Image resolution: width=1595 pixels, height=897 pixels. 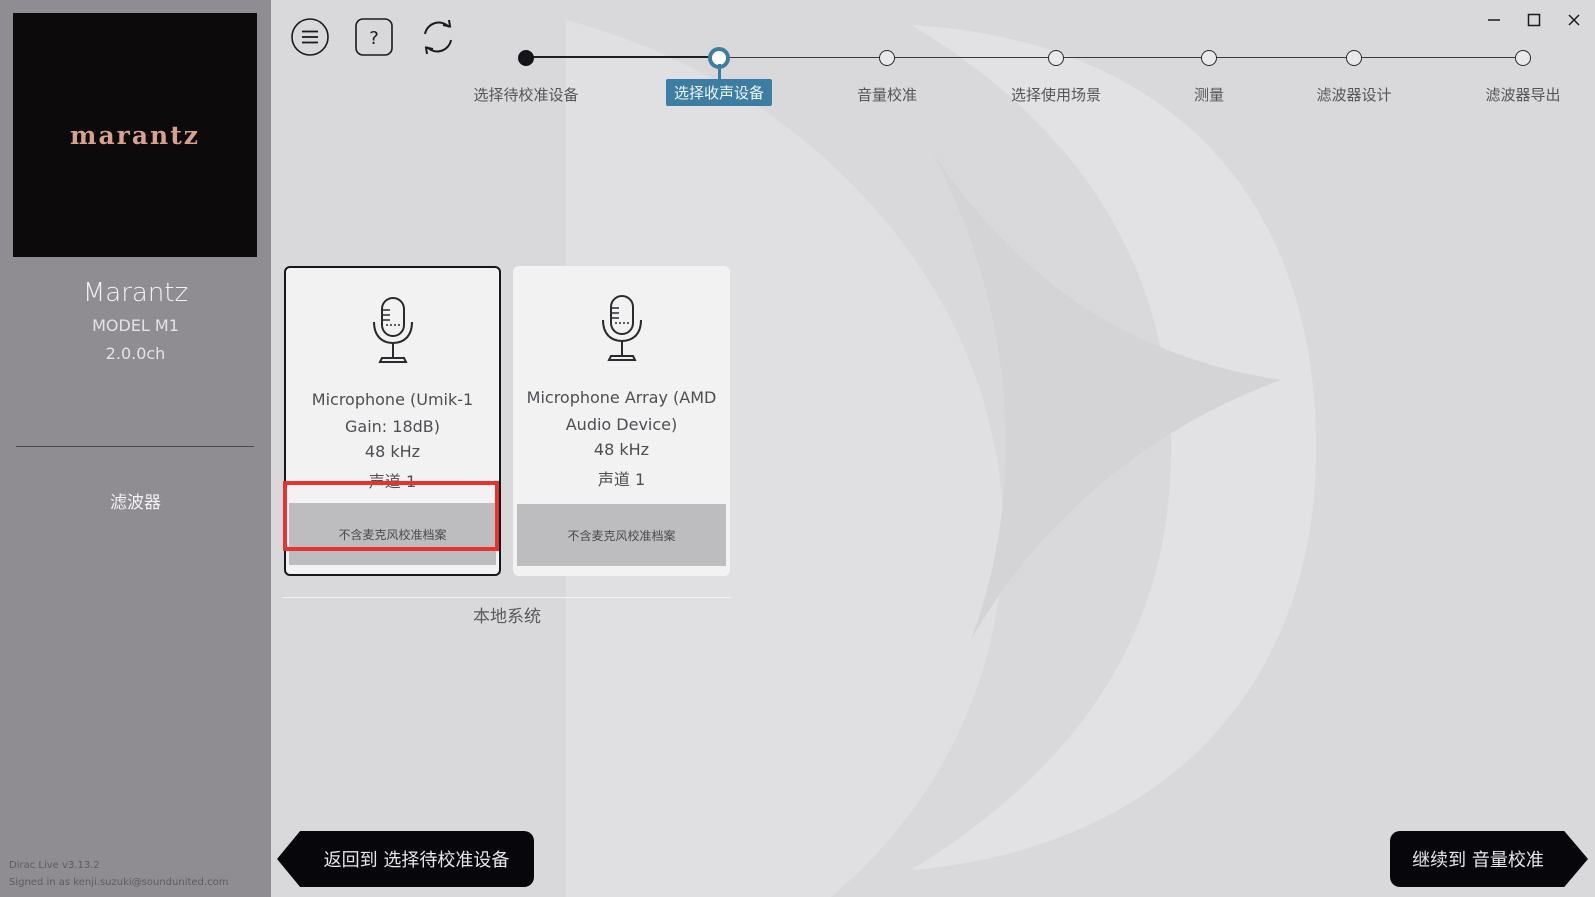 I want to click on stepper-line-todo, so click(x=1119, y=57).